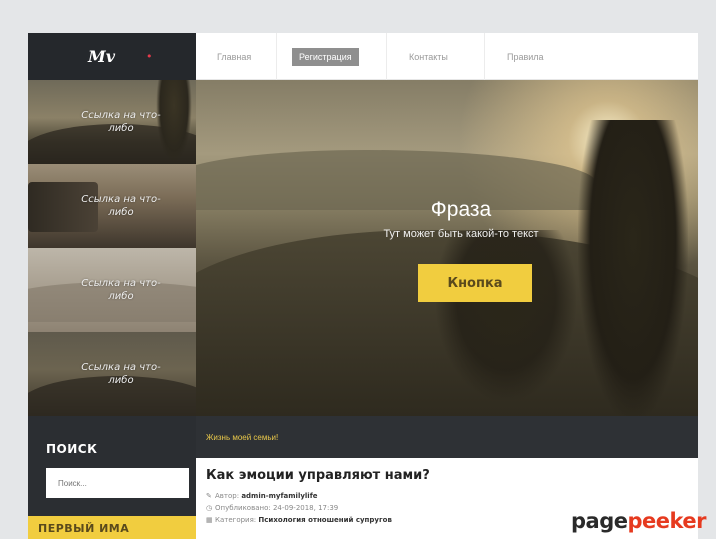  Describe the element at coordinates (236, 520) in the screenshot. I see `category-label: Категория:` at that location.